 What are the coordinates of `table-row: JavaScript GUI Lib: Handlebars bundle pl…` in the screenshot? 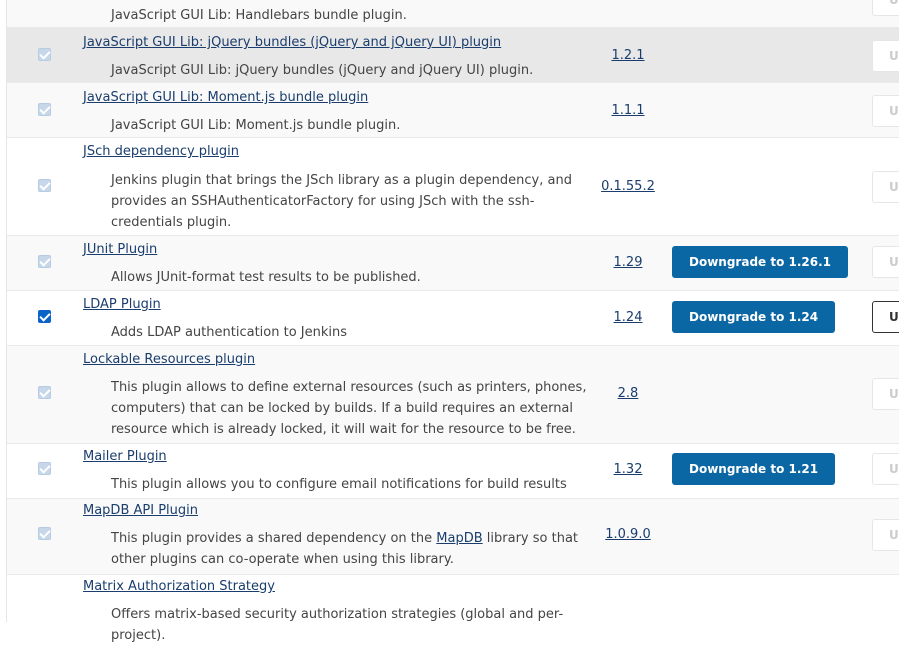 It's located at (453, 14).